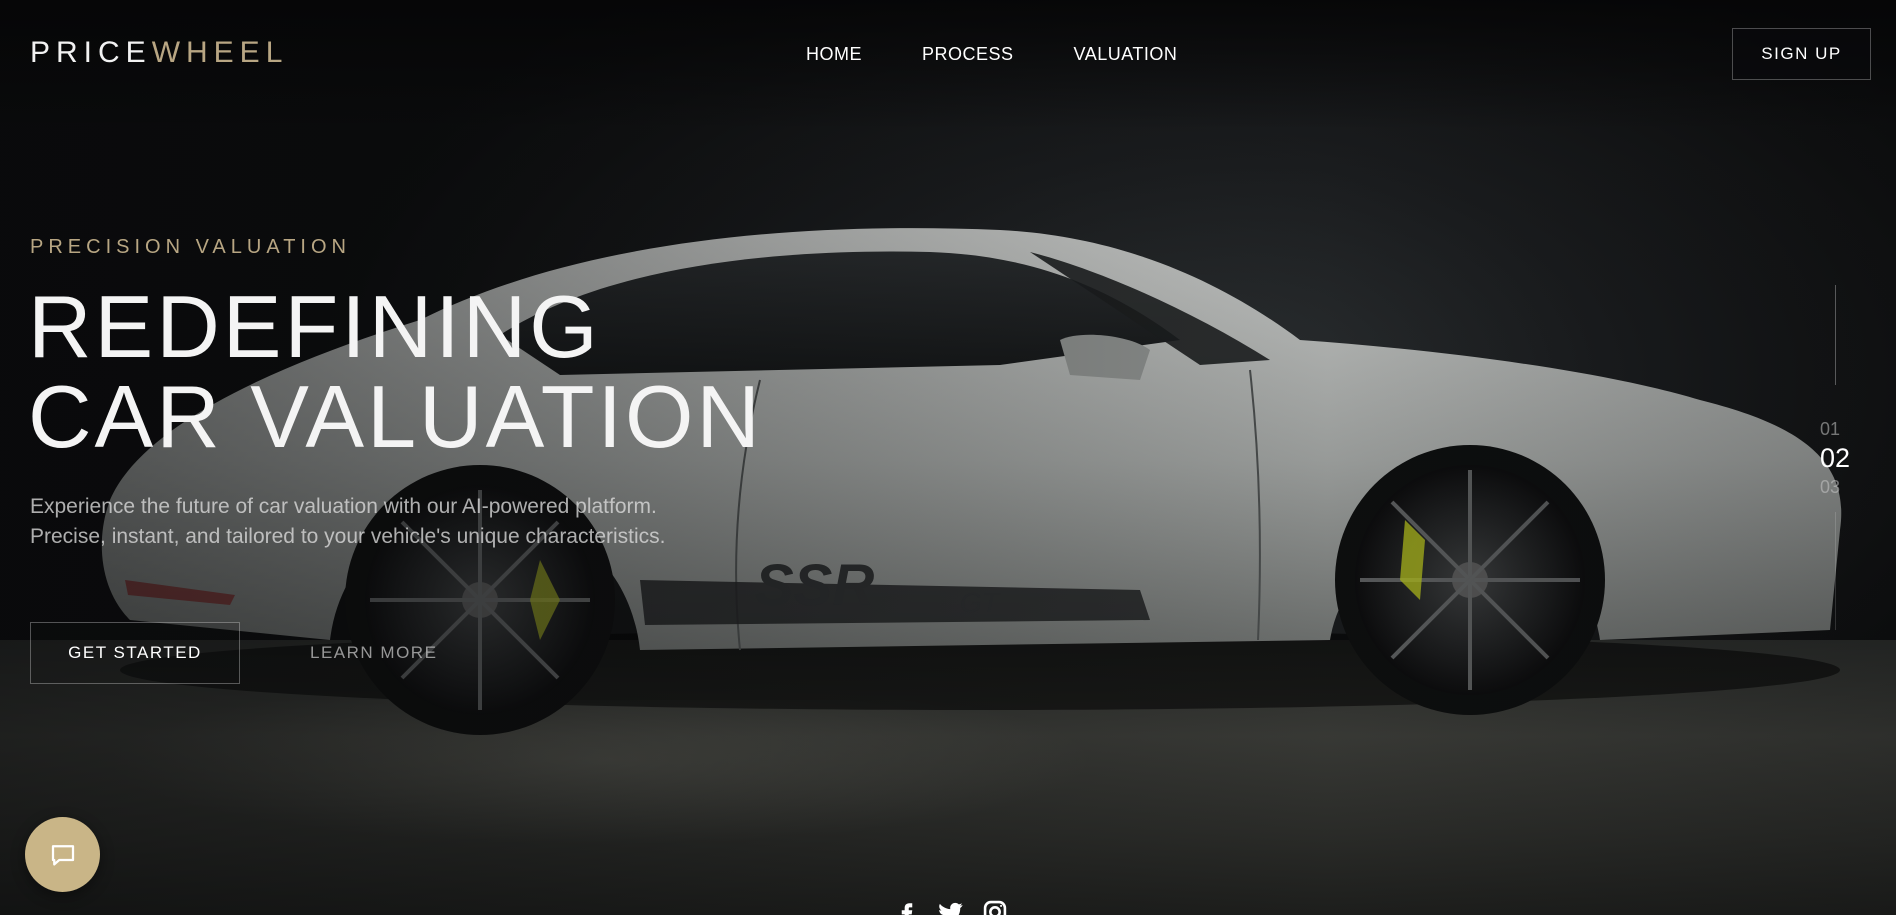 The width and height of the screenshot is (1896, 915). I want to click on twitter-icon, so click(951, 906).